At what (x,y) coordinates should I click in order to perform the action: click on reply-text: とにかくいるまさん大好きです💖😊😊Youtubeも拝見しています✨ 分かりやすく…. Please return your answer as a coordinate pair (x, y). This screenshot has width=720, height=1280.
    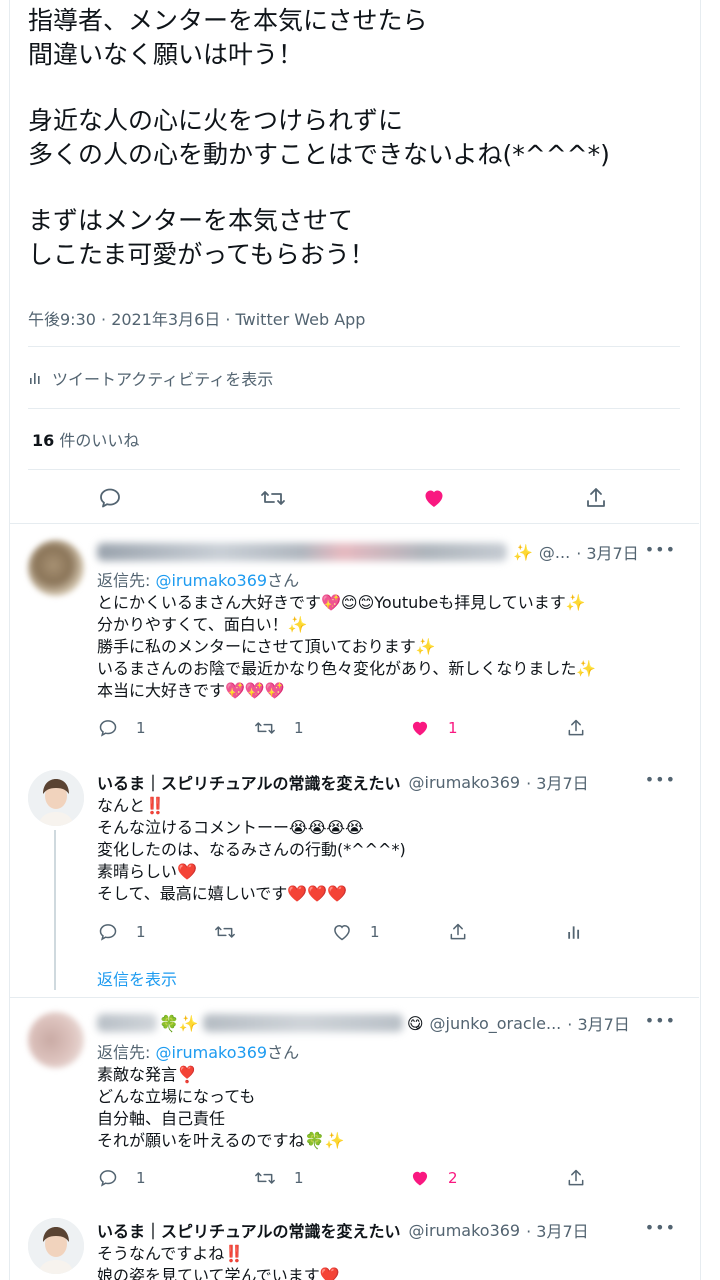
    Looking at the image, I should click on (347, 646).